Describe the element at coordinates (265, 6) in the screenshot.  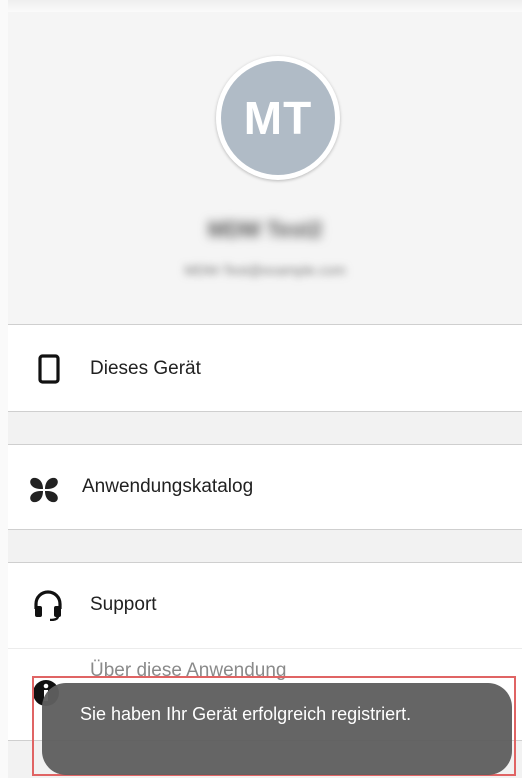
I see `top-shadow` at that location.